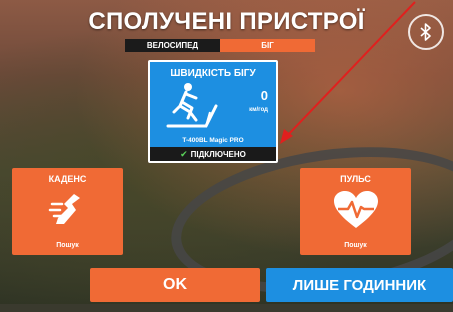 This screenshot has width=453, height=312. What do you see at coordinates (348, 72) in the screenshot?
I see `annotation-arrow` at bounding box center [348, 72].